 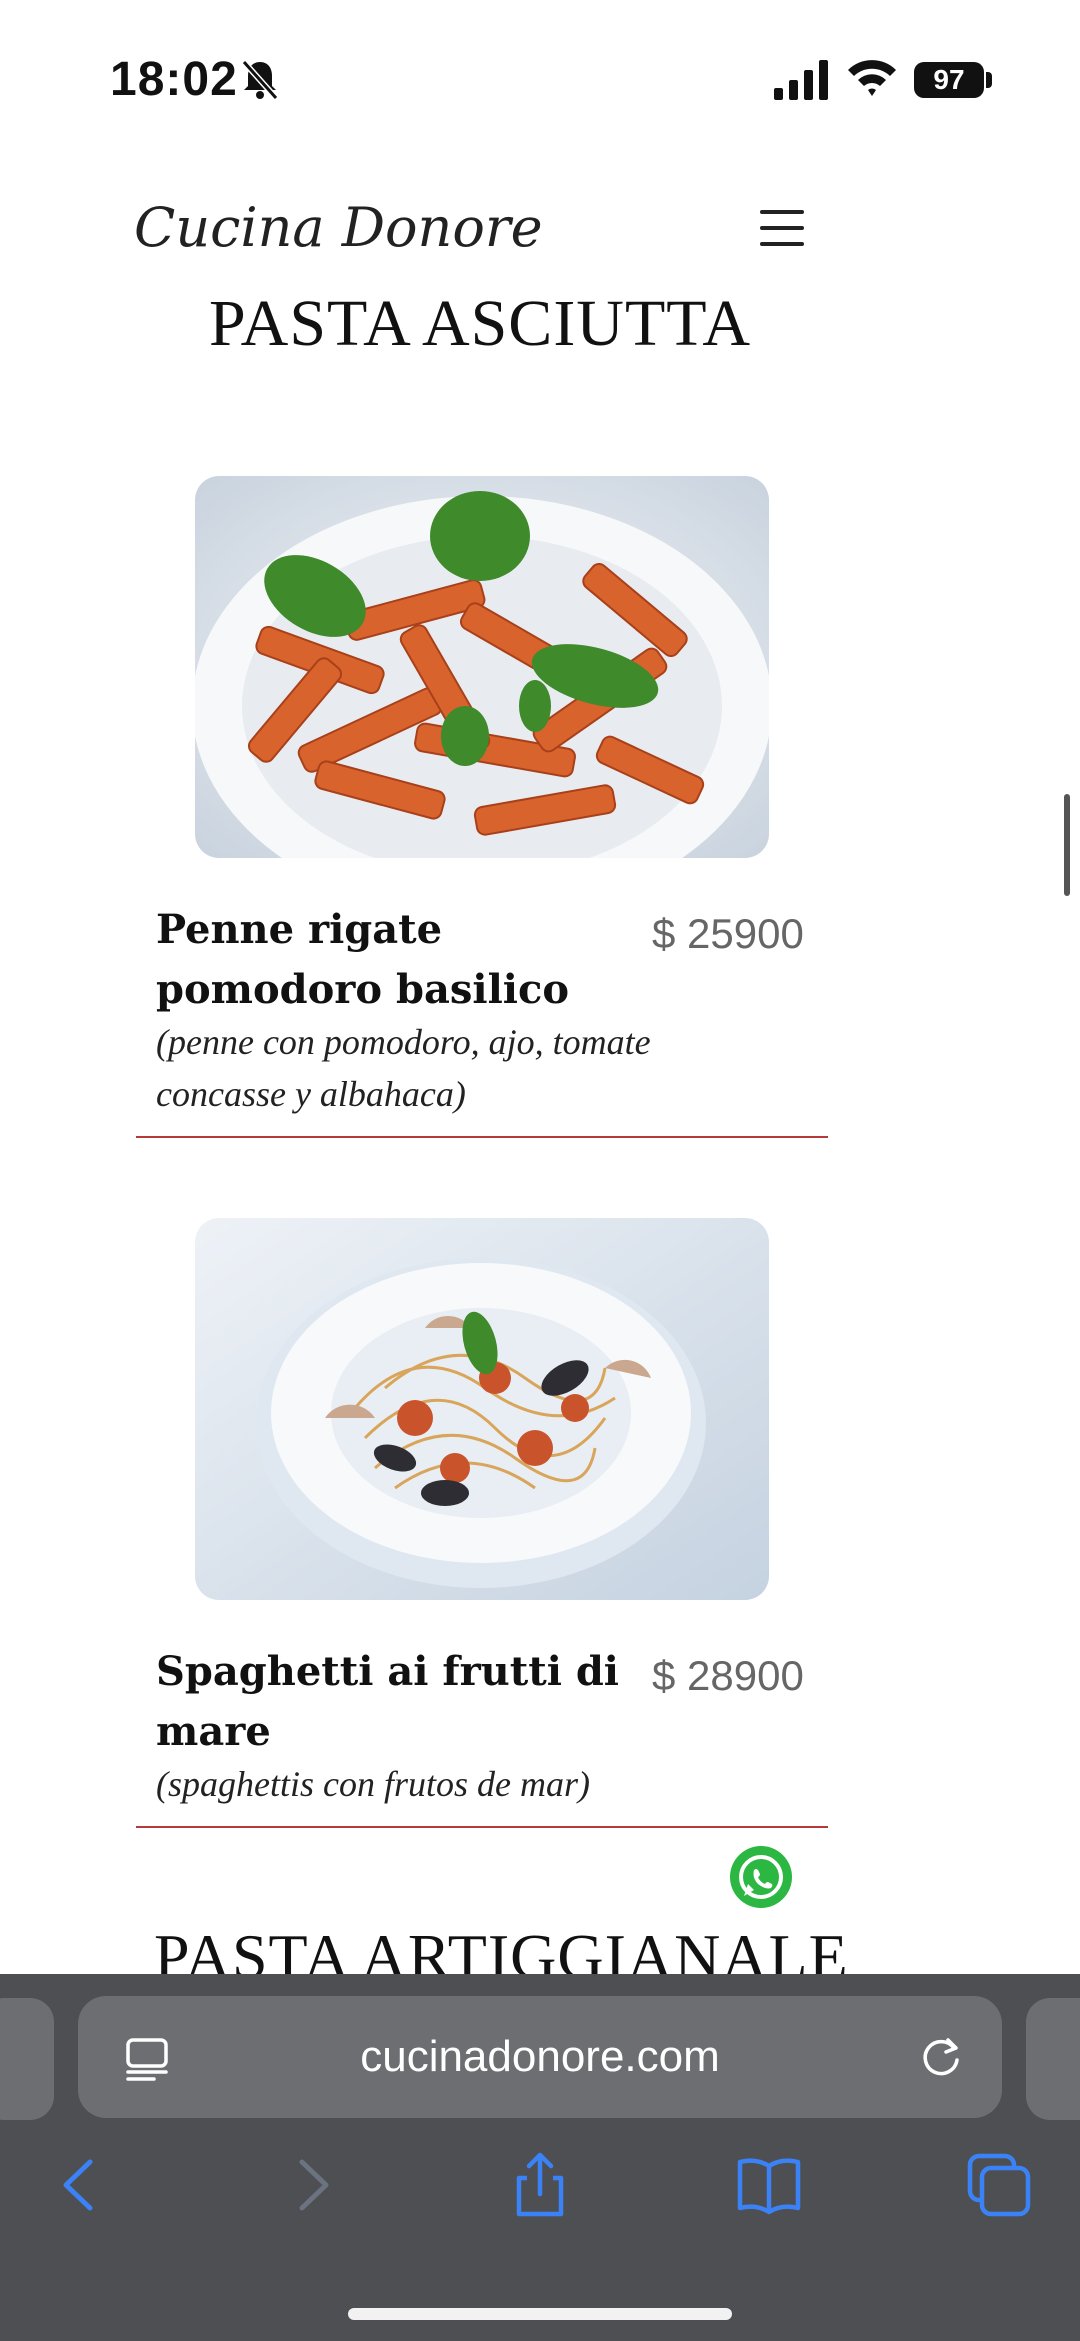 What do you see at coordinates (387, 1701) in the screenshot?
I see `dish-name: Spaghetti ai frutti di mare` at bounding box center [387, 1701].